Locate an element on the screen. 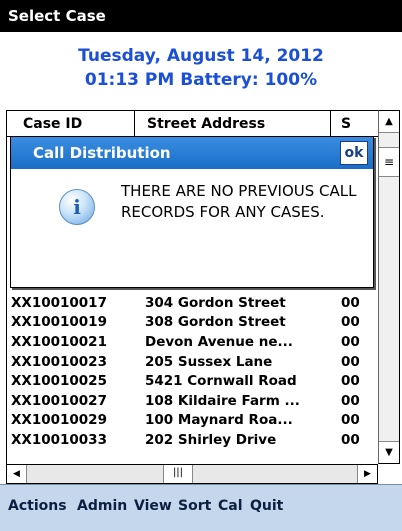 The width and height of the screenshot is (402, 531). cell-street-address: 202 Shirley Drive is located at coordinates (211, 439).